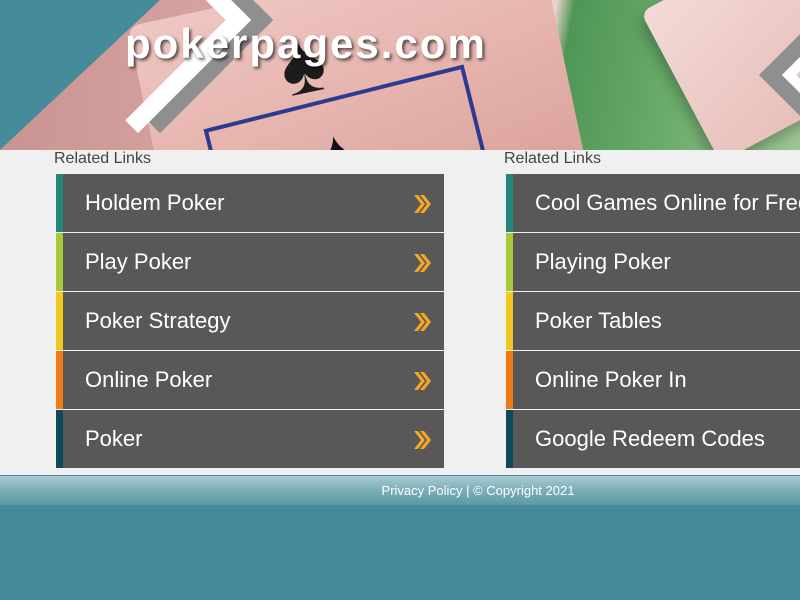 Image resolution: width=800 pixels, height=600 pixels. I want to click on related-link-label: Poker Strategy, so click(158, 320).